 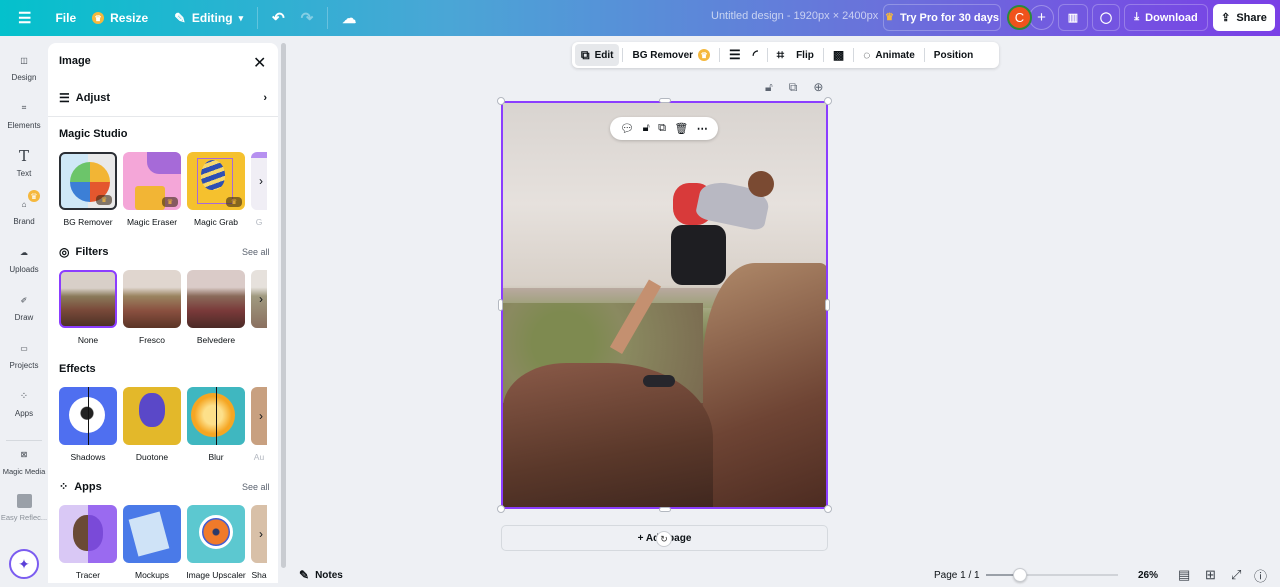 I want to click on duplicate-page-icon: ⧉, so click(x=793, y=87).